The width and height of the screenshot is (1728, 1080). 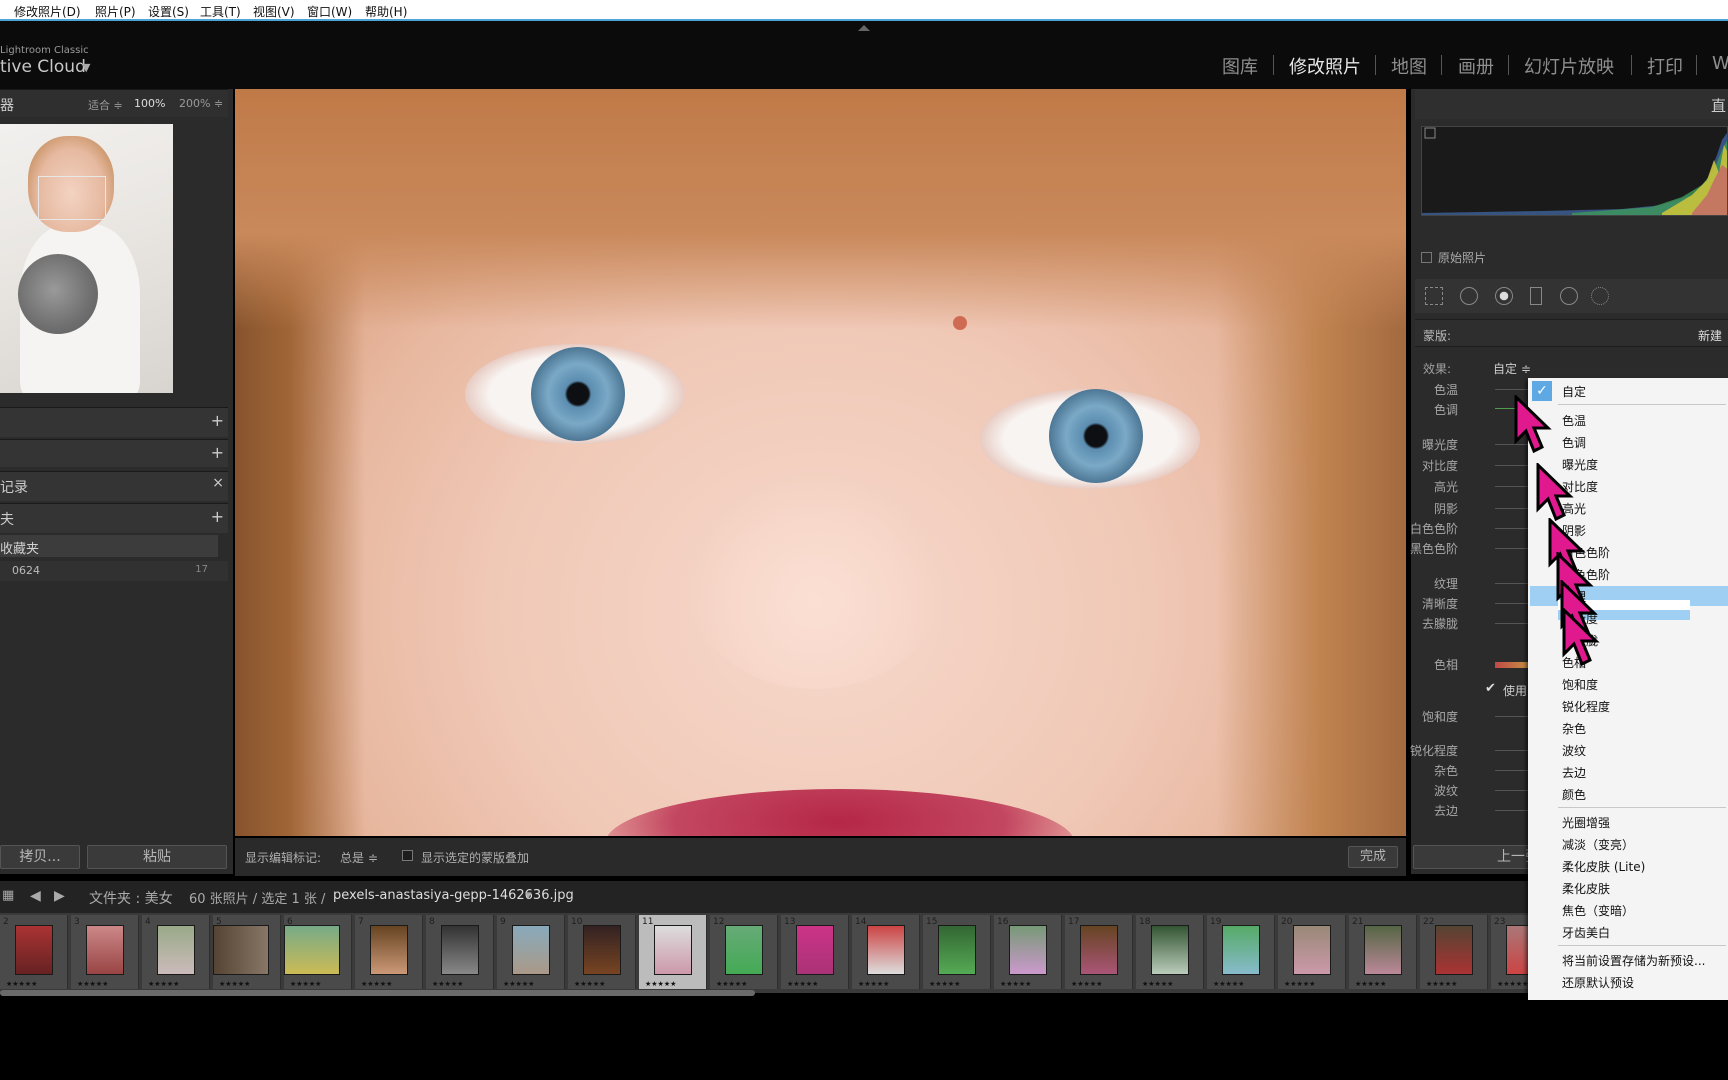 I want to click on add-collection-icon: +, so click(x=217, y=516).